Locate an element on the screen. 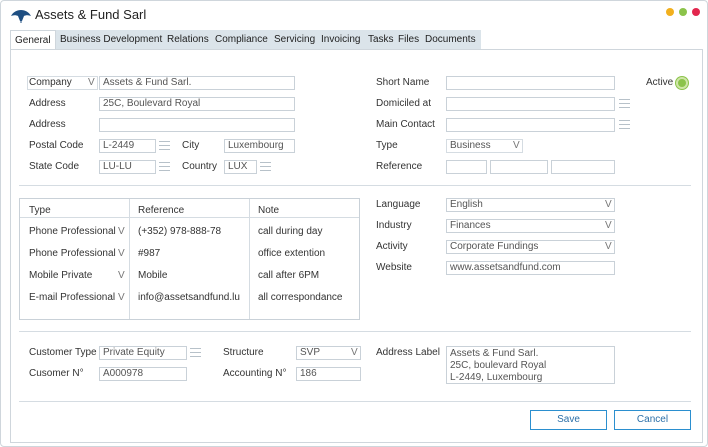  close-button is located at coordinates (696, 12).